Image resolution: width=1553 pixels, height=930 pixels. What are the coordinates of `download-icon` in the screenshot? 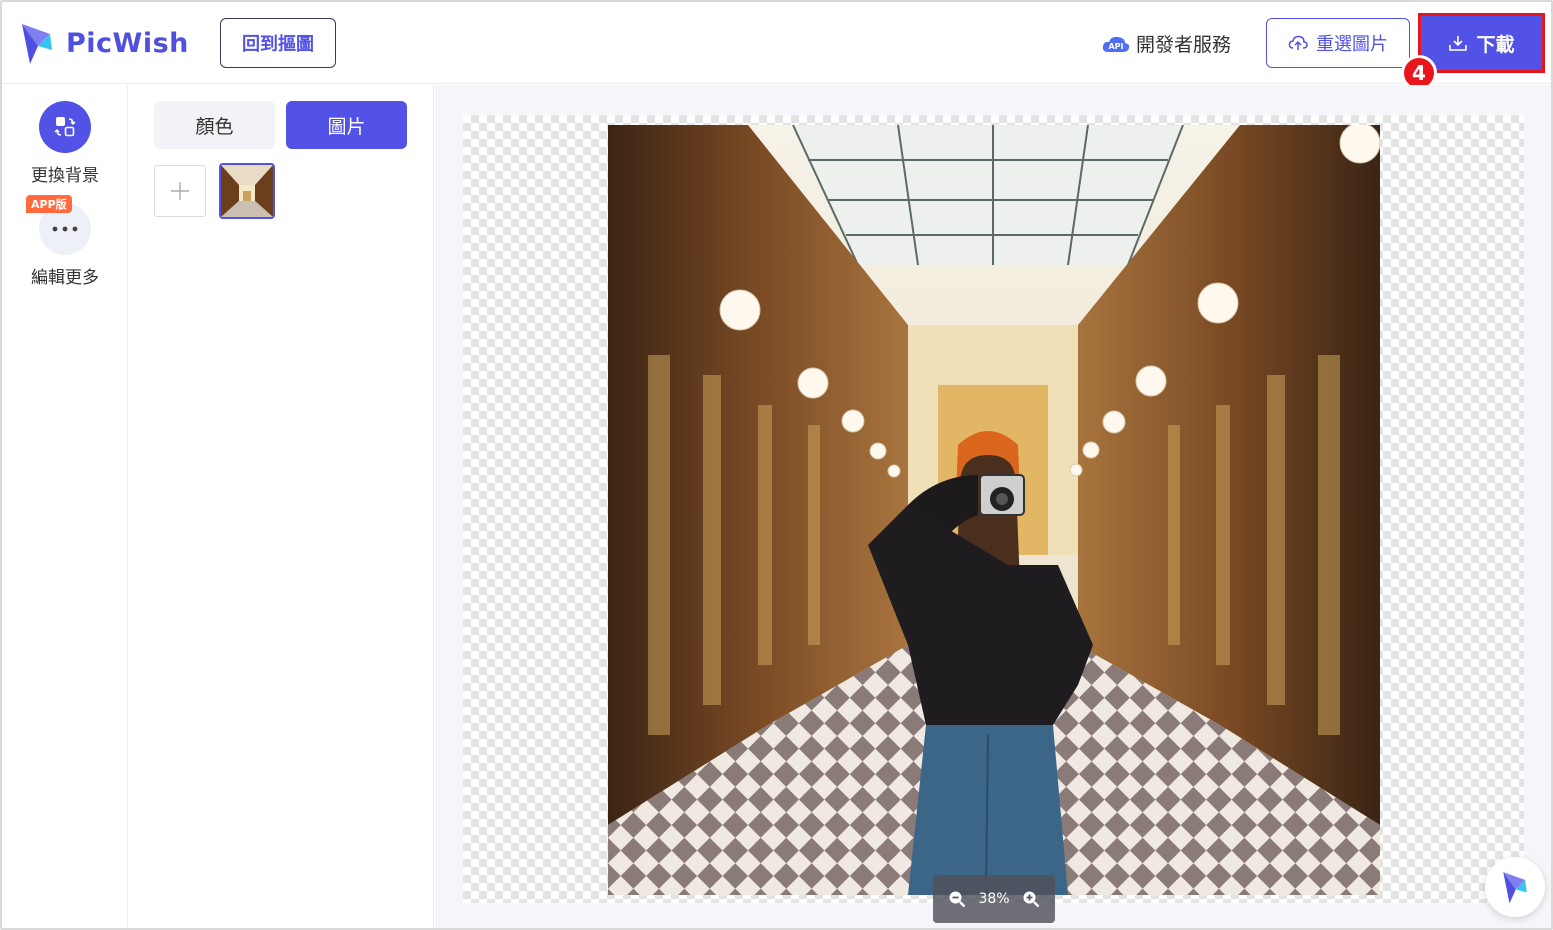 It's located at (1458, 43).